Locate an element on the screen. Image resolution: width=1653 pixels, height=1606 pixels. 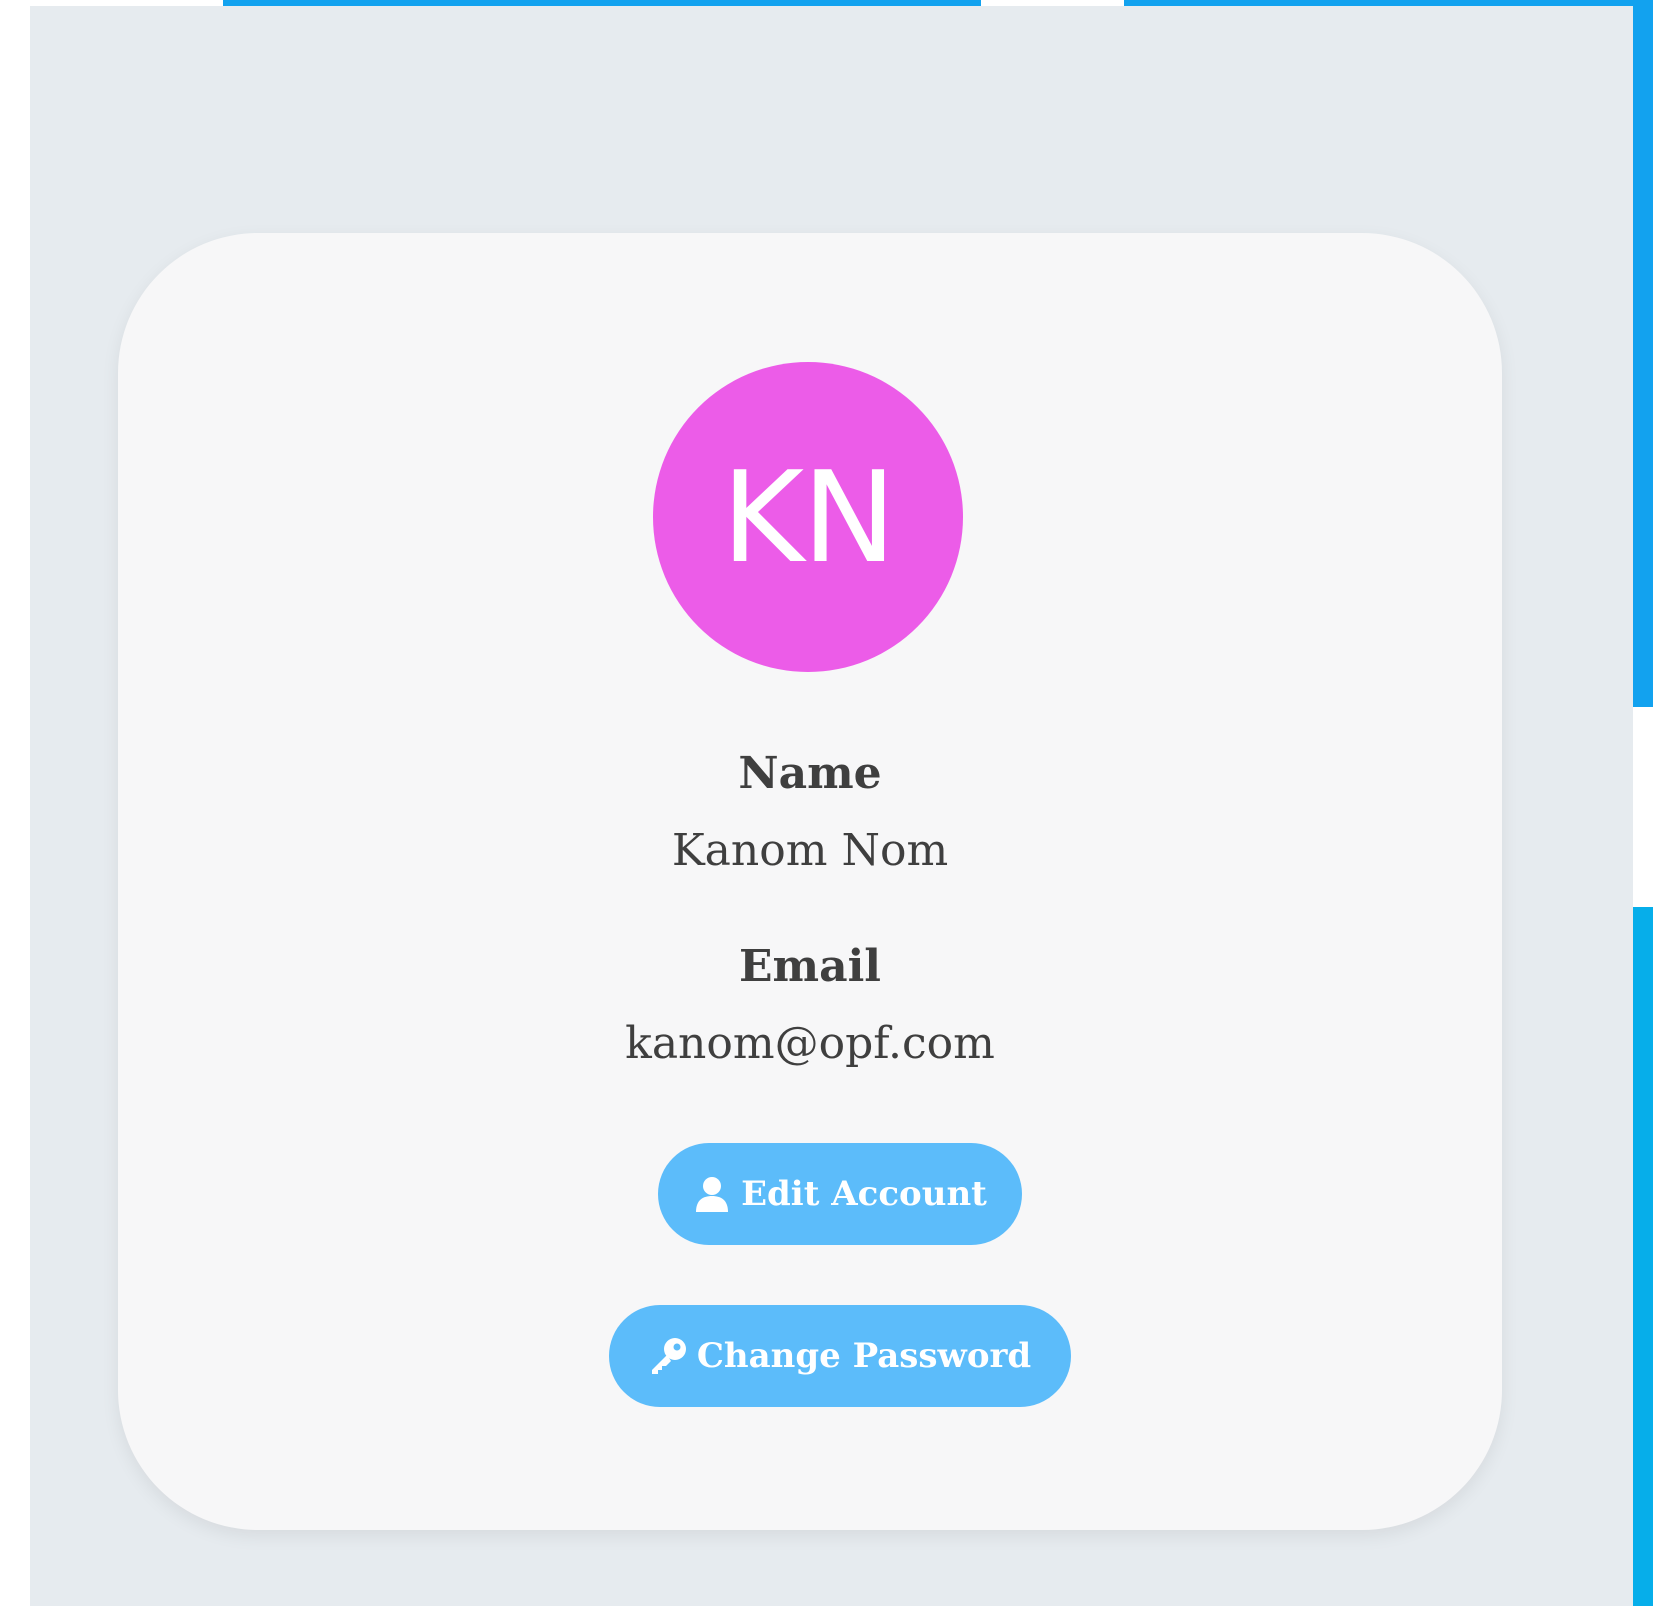
change-password-label: Change Password is located at coordinates (864, 1356).